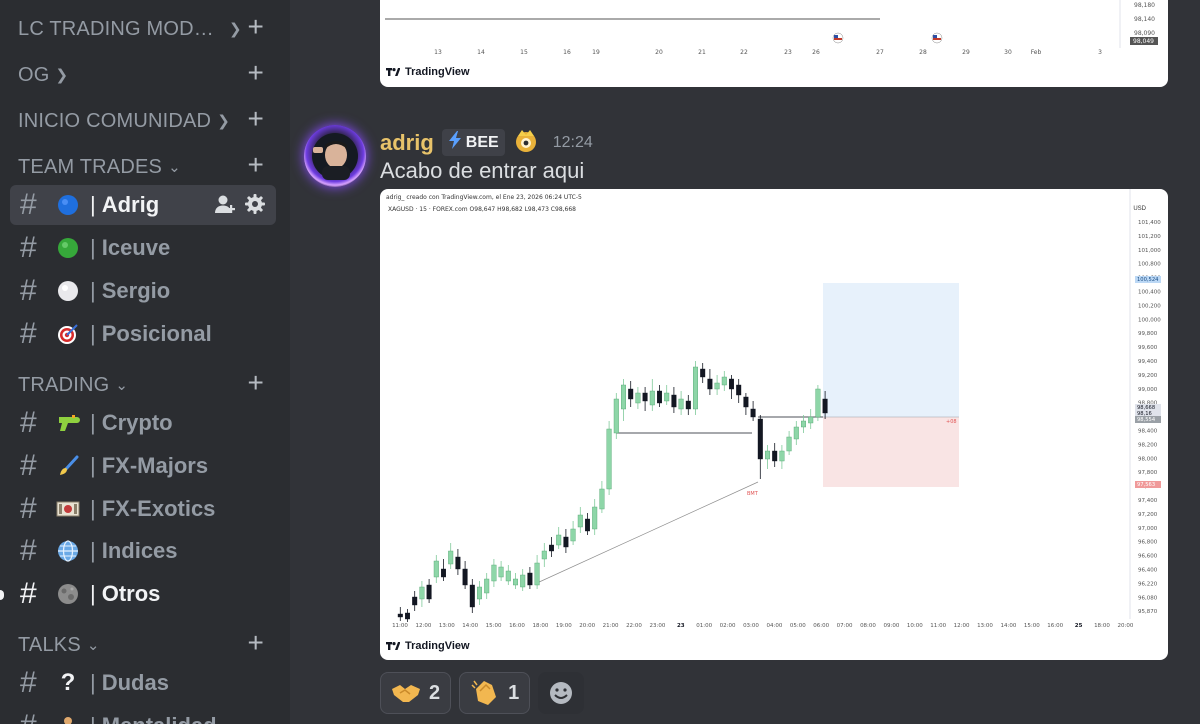 The image size is (1200, 724). What do you see at coordinates (143, 248) in the screenshot?
I see `channel-iceuve: # | Iceuve` at bounding box center [143, 248].